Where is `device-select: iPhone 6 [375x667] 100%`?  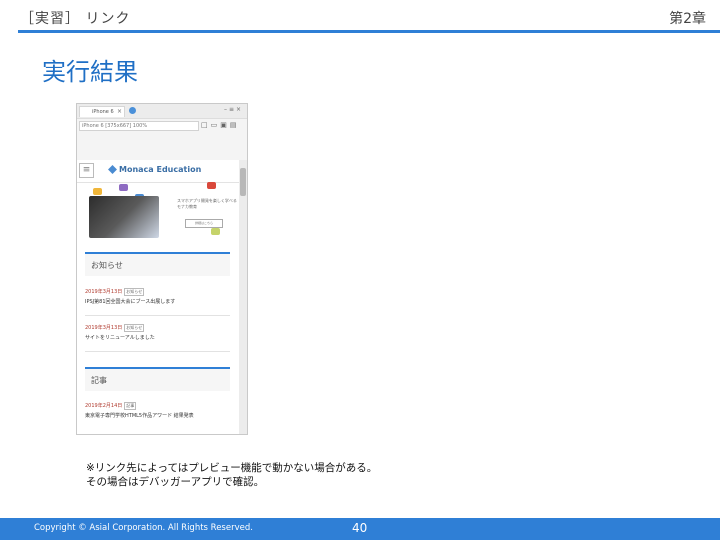 device-select: iPhone 6 [375x667] 100% is located at coordinates (139, 126).